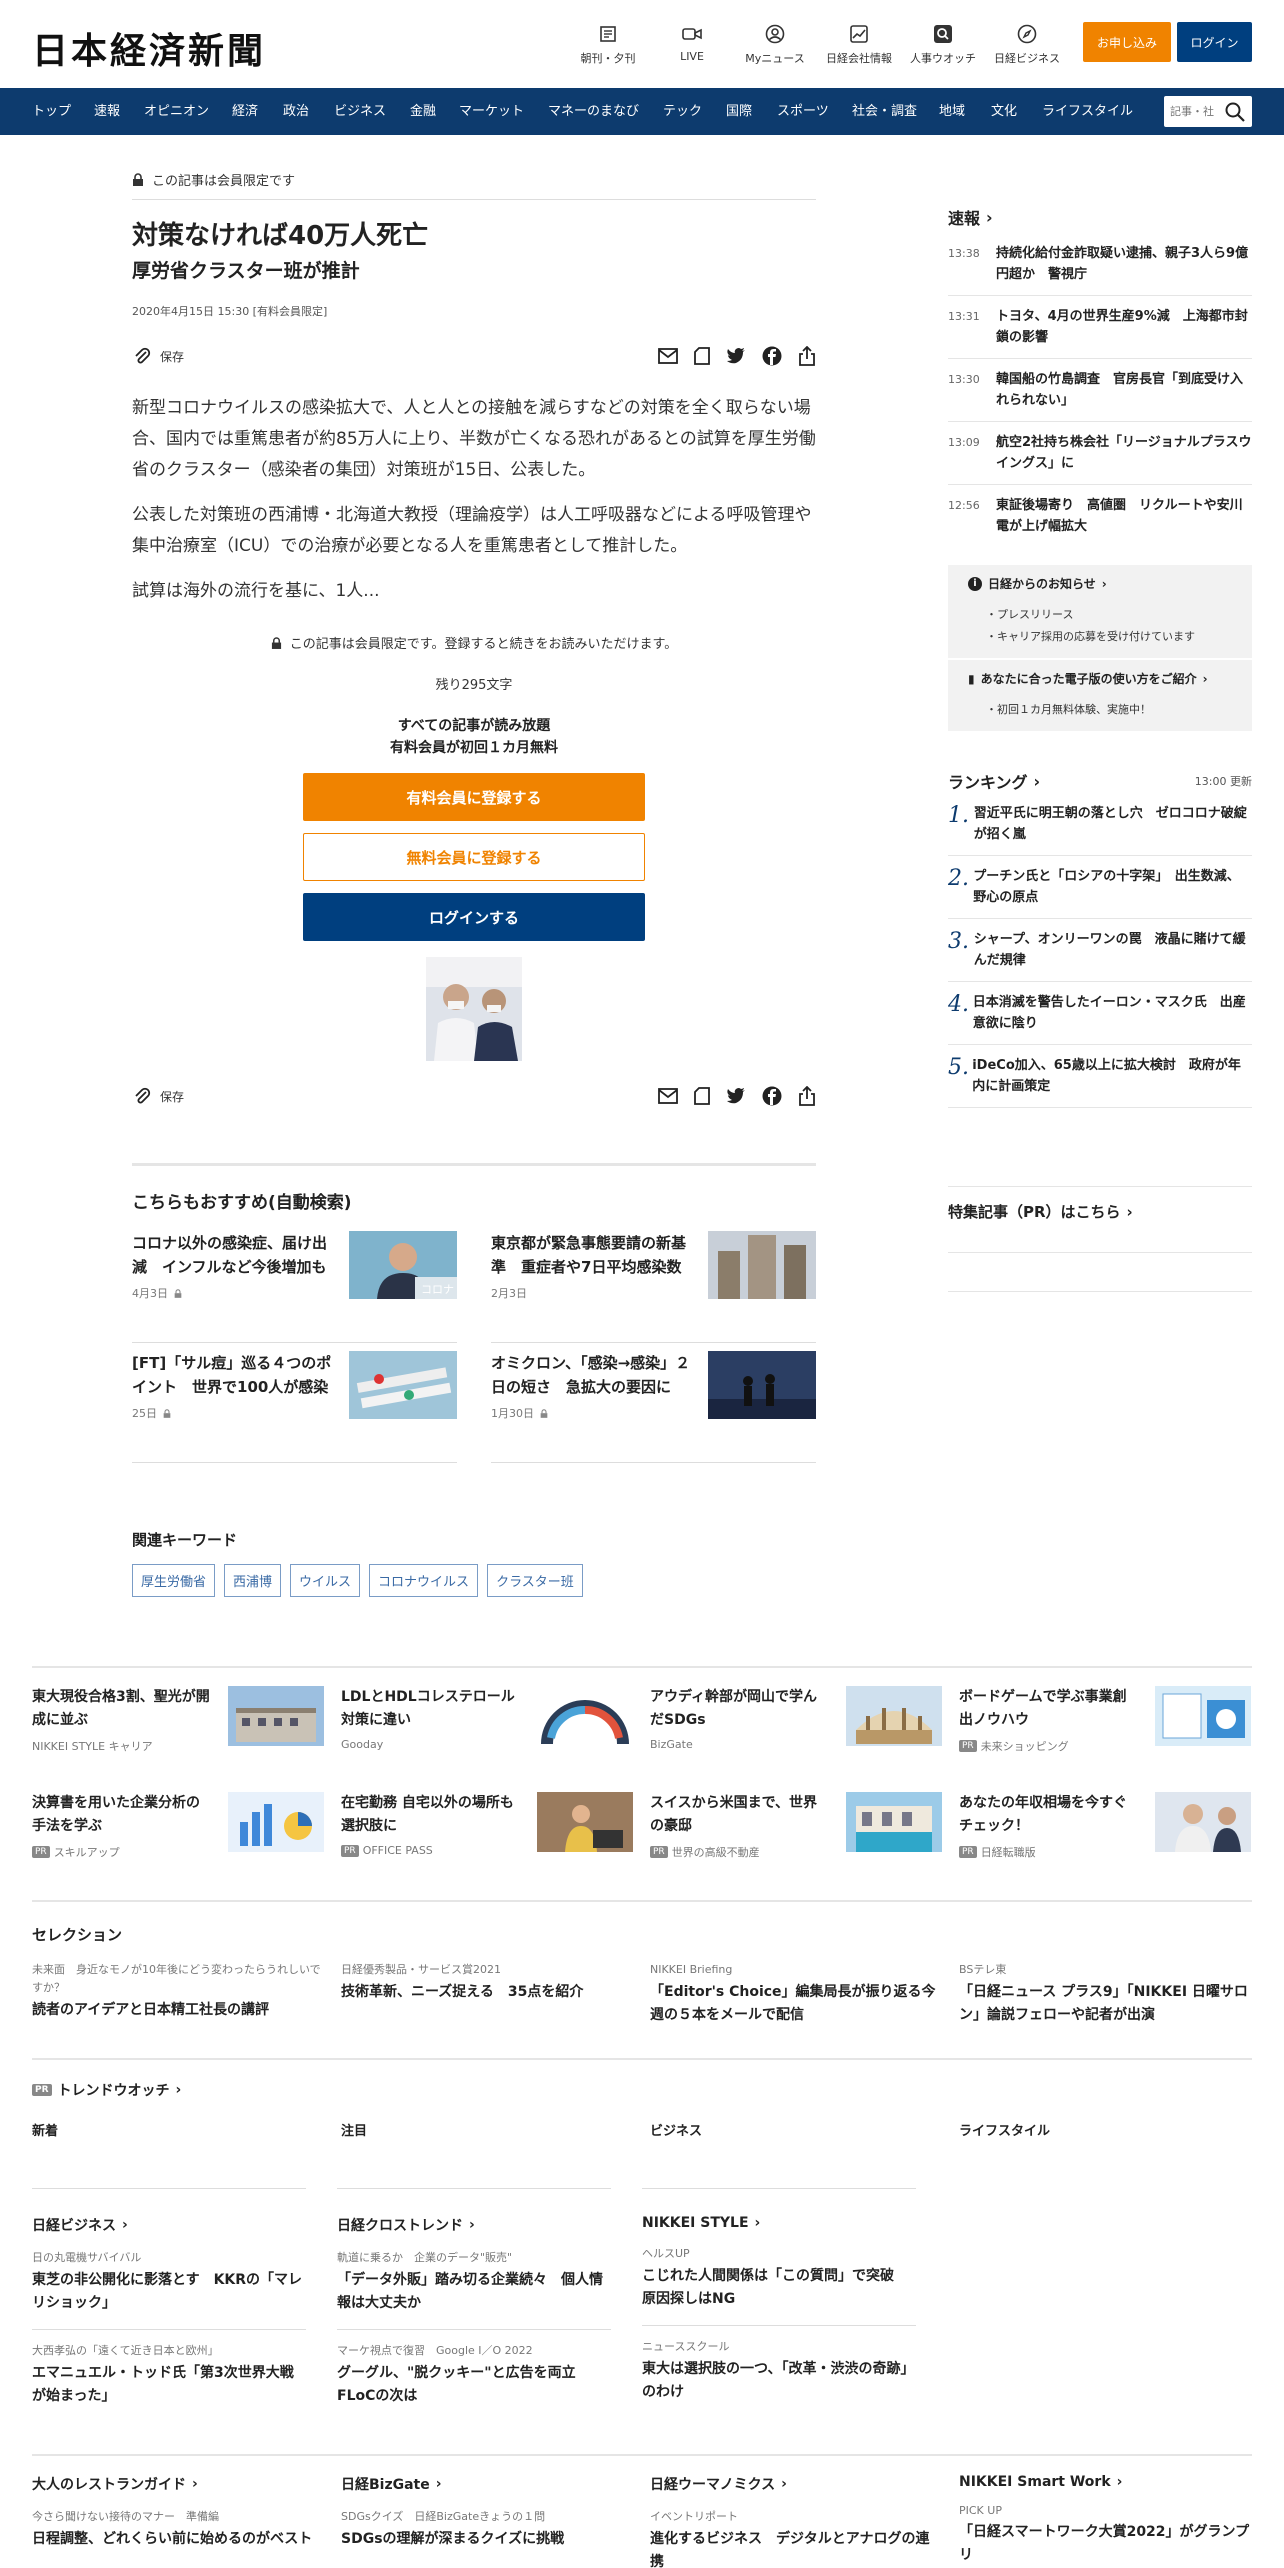  I want to click on free-register-button: 無料会員に登録する, so click(474, 857).